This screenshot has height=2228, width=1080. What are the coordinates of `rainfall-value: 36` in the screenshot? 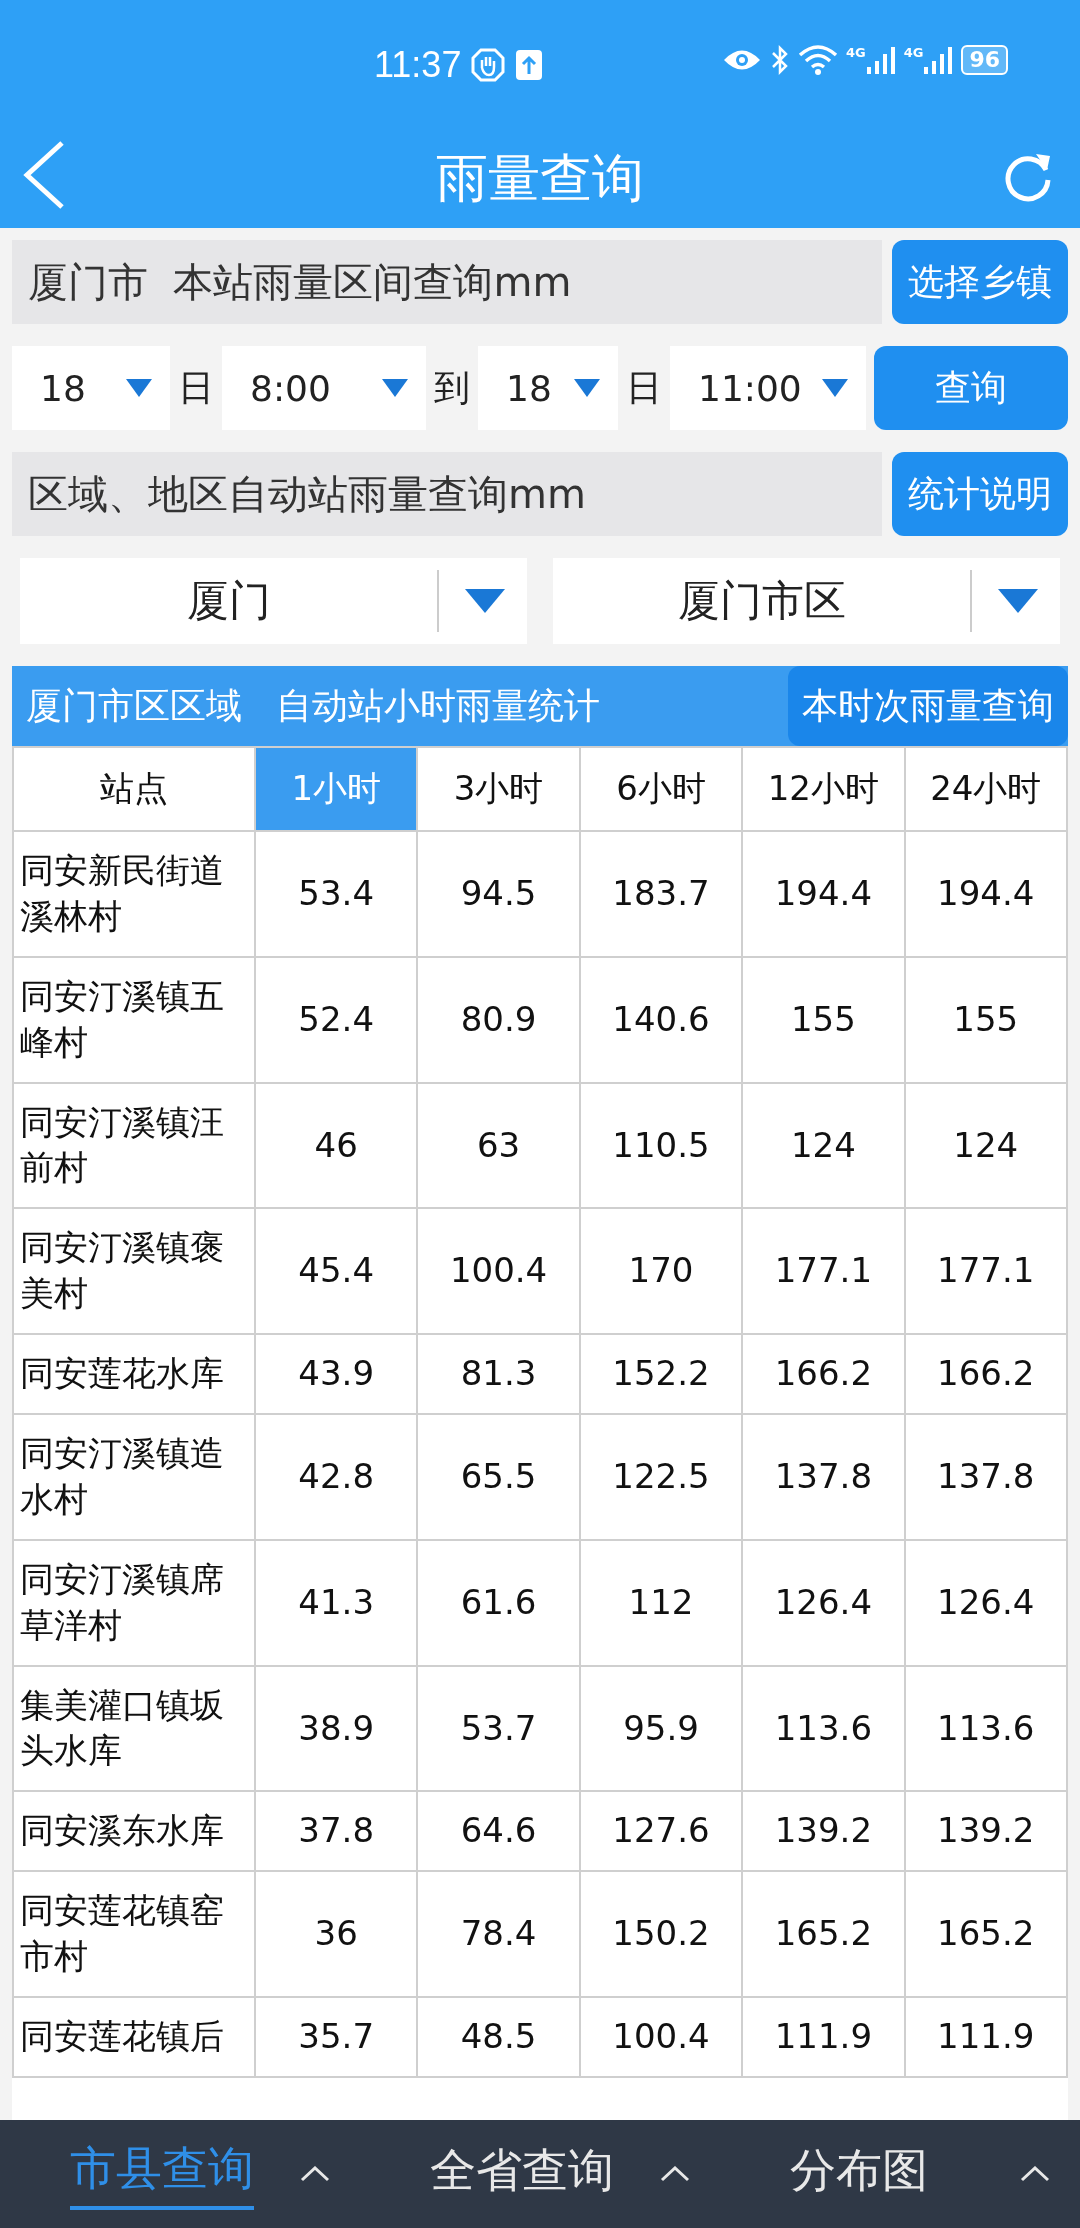 It's located at (336, 1933).